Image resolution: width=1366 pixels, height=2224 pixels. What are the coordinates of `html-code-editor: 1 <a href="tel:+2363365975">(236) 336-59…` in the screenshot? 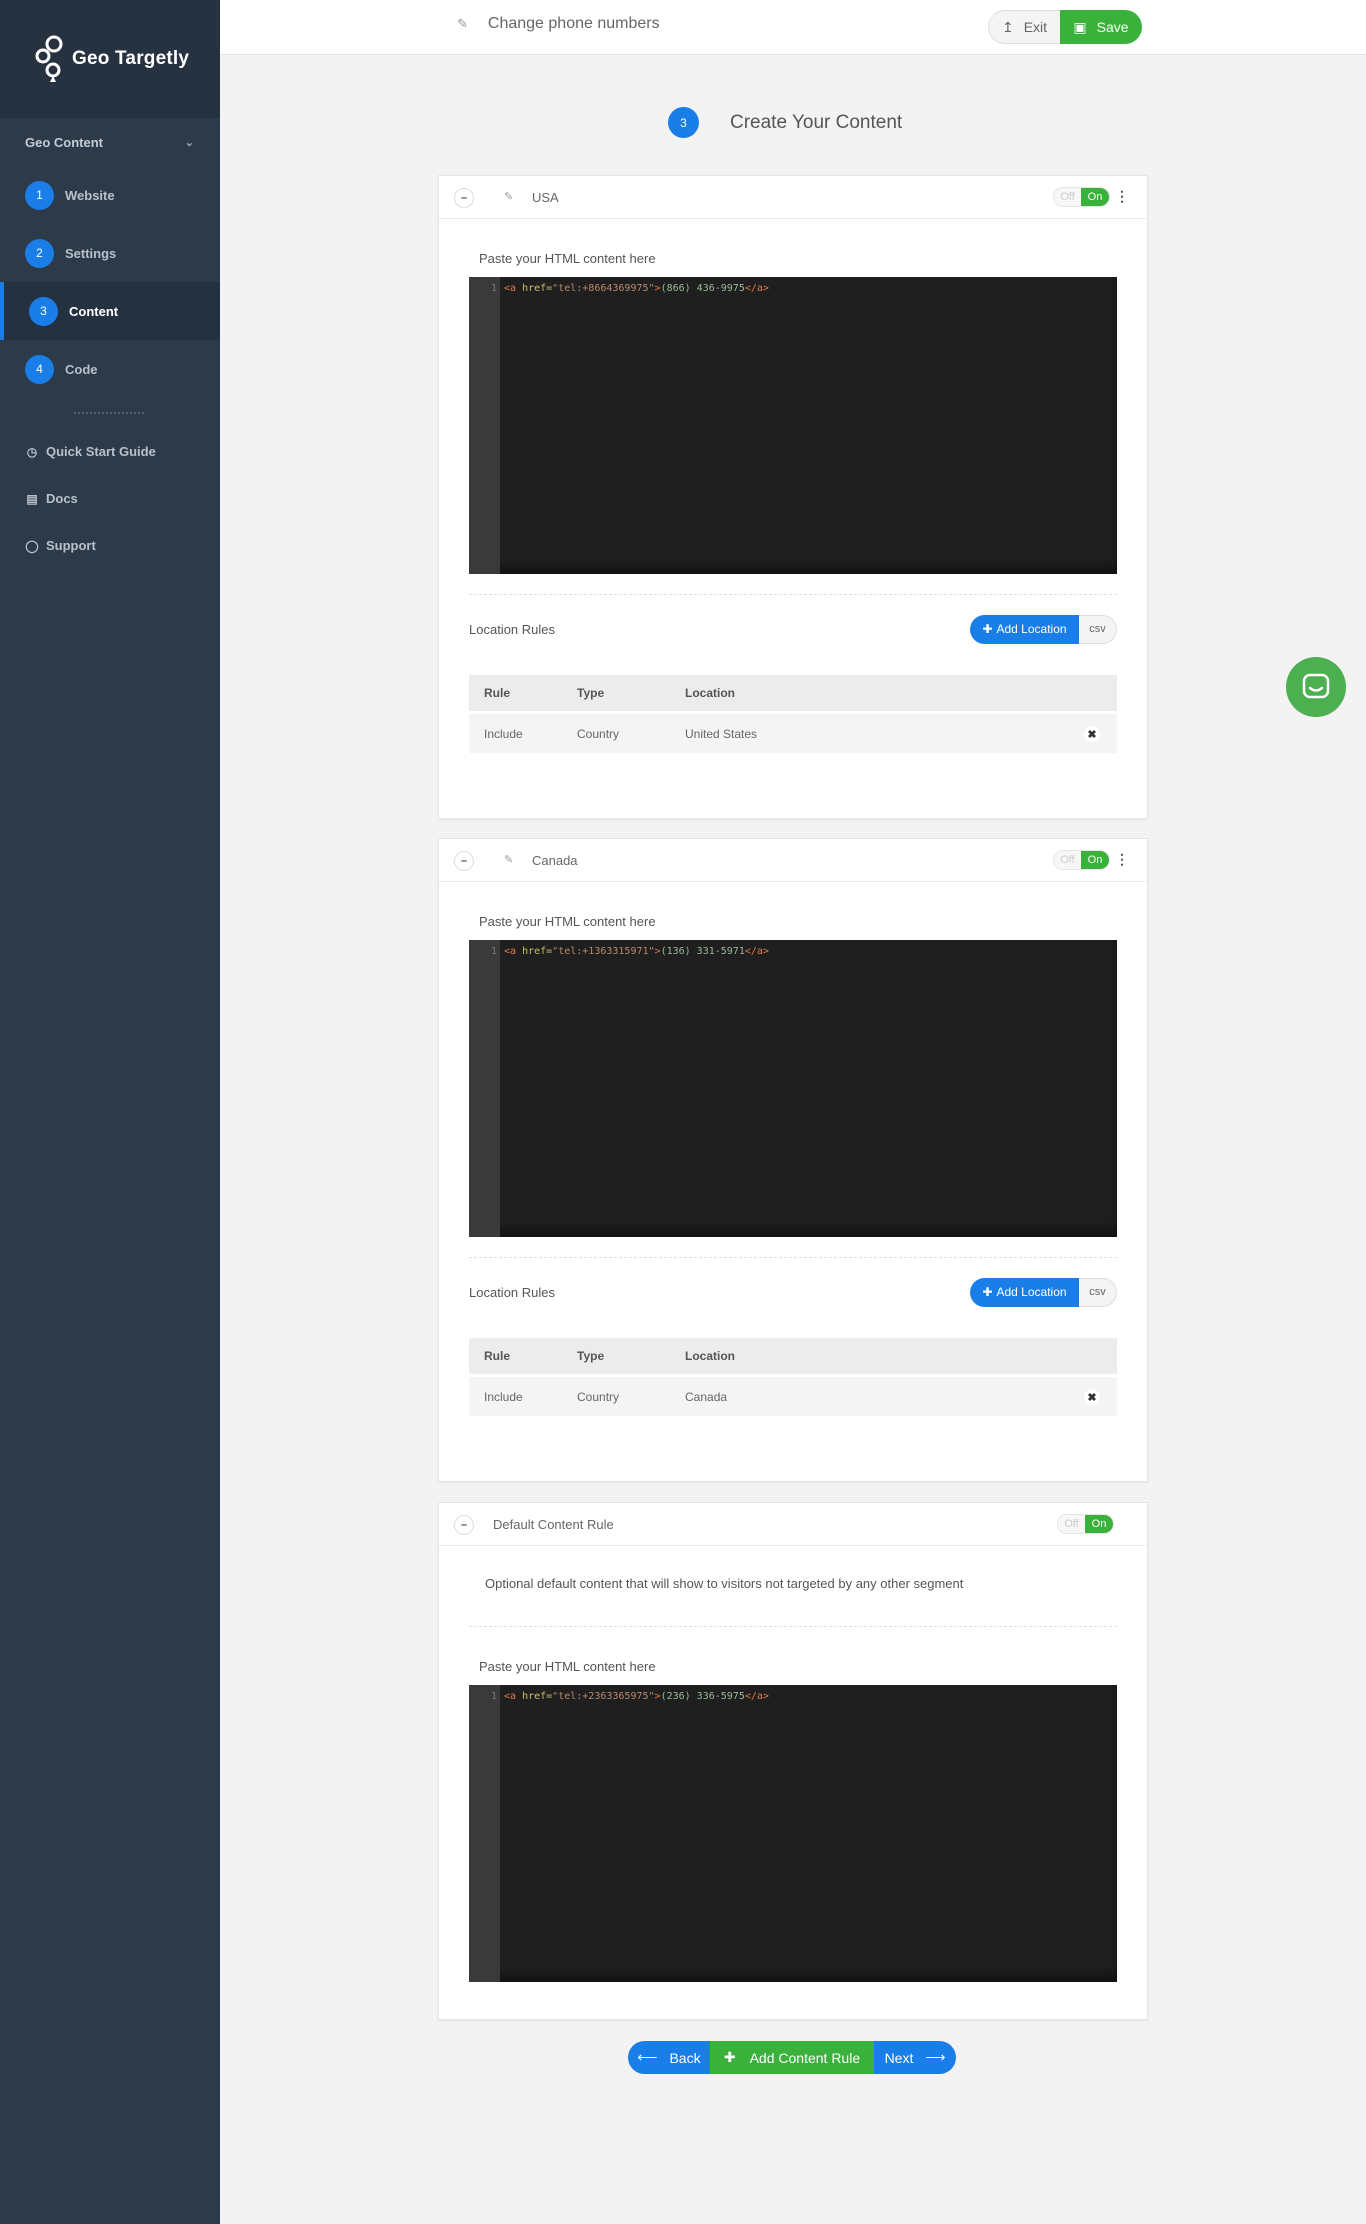 It's located at (793, 1833).